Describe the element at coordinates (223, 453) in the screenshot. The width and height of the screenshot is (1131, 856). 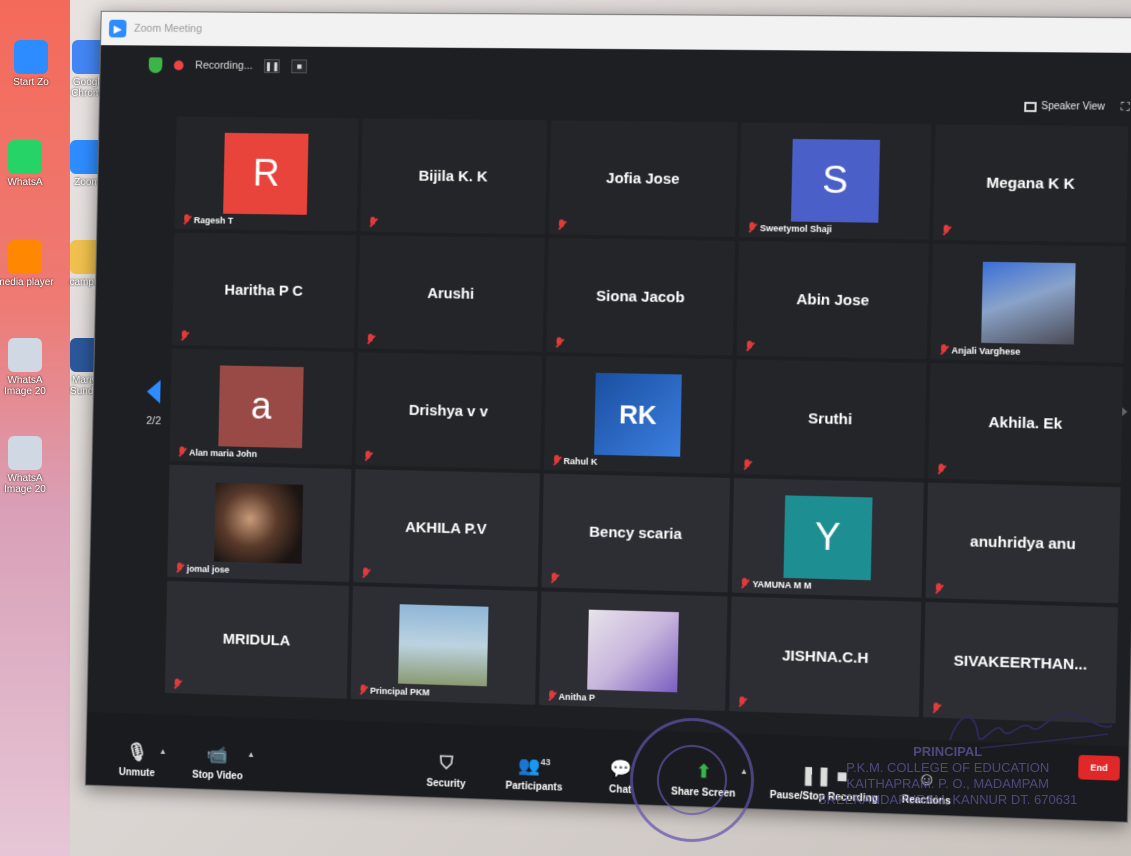
I see `participant-name-tag: Alan maria John` at that location.